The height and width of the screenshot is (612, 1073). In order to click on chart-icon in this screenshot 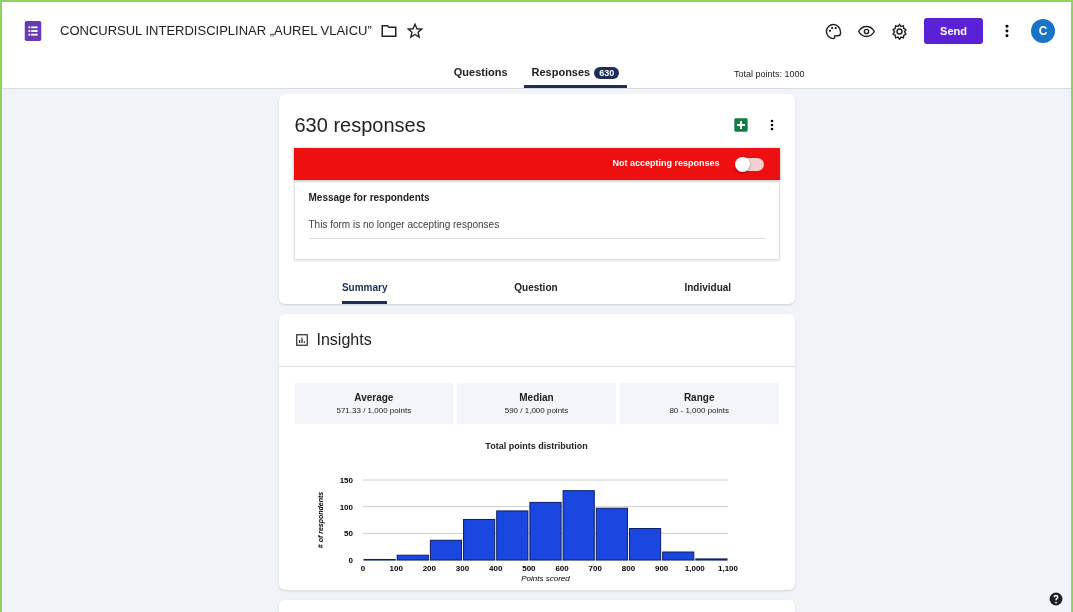, I will do `click(301, 340)`.